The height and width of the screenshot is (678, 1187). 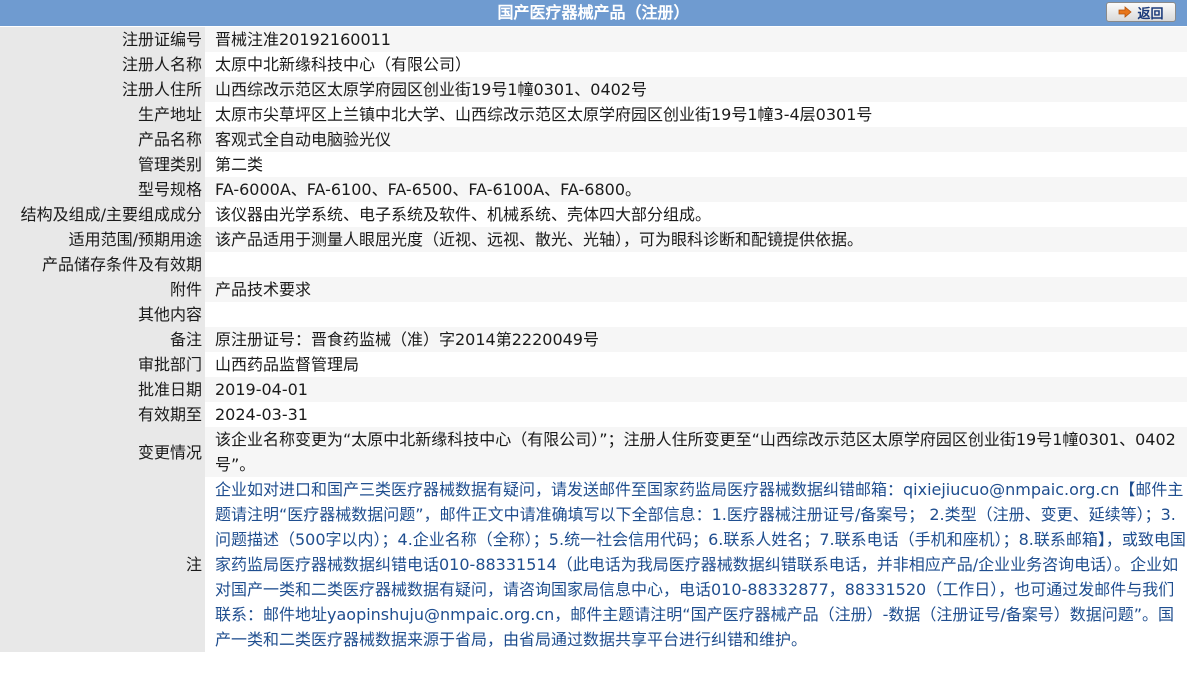 I want to click on field-label: 产品名称, so click(x=102, y=139).